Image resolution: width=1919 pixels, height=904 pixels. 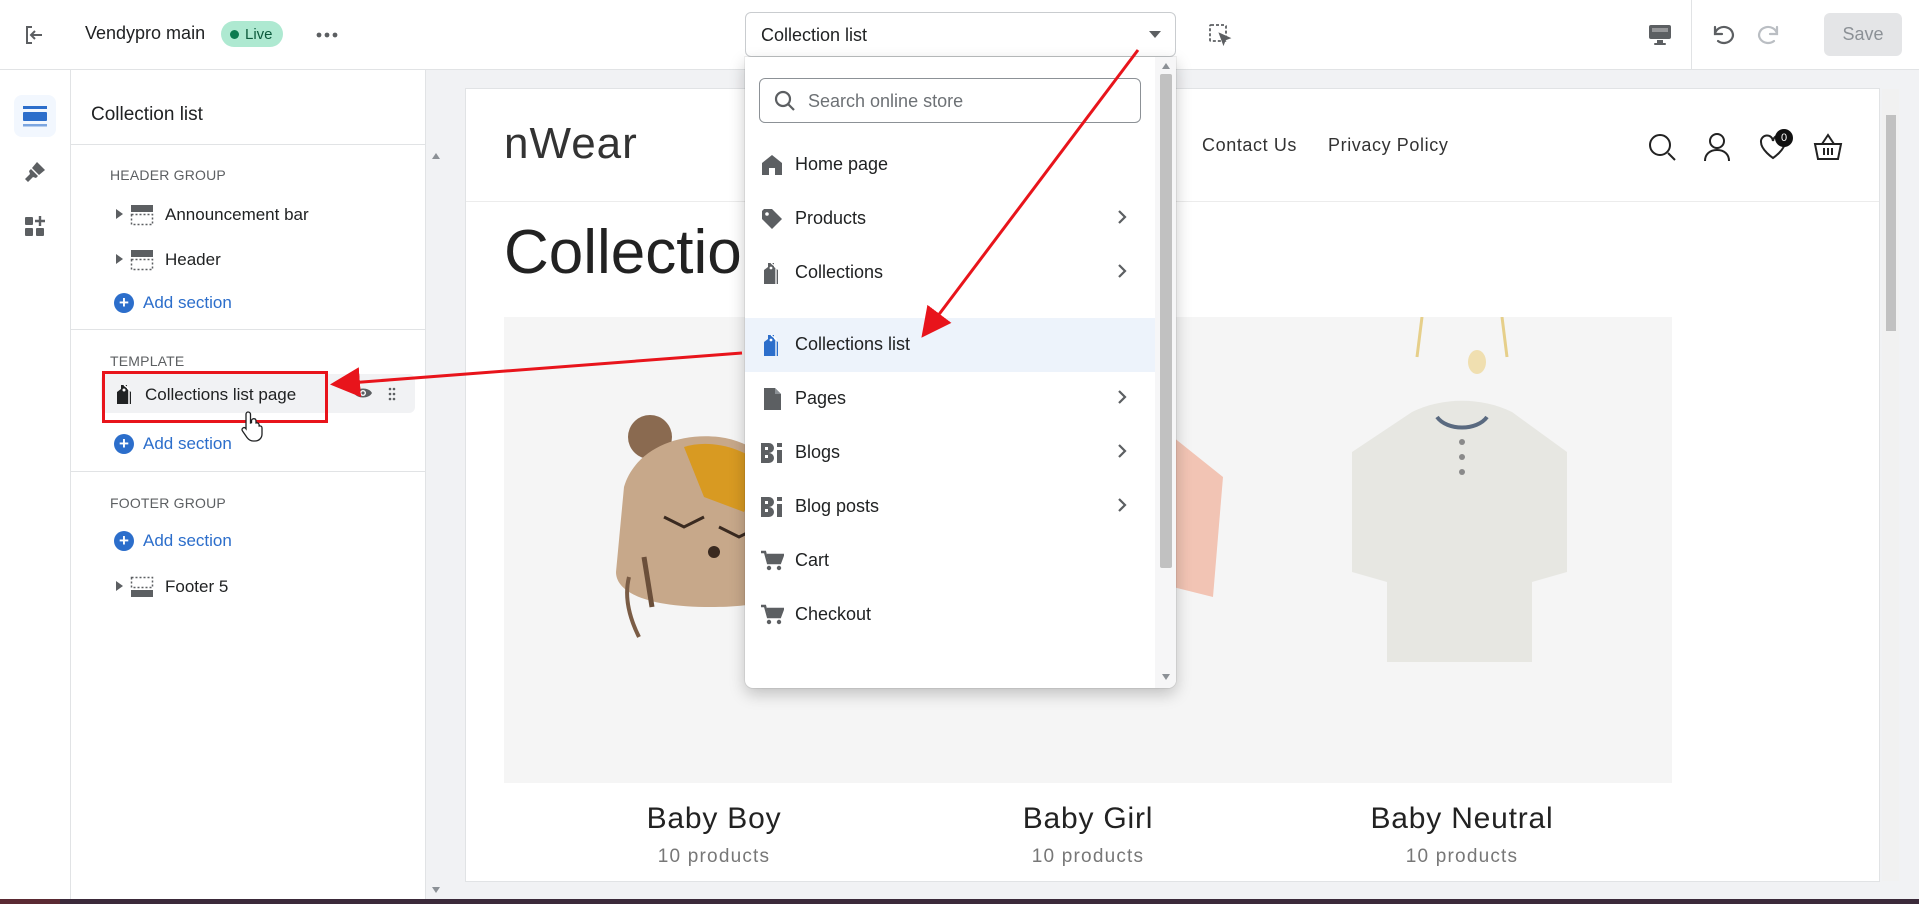 I want to click on exit-button, so click(x=34, y=35).